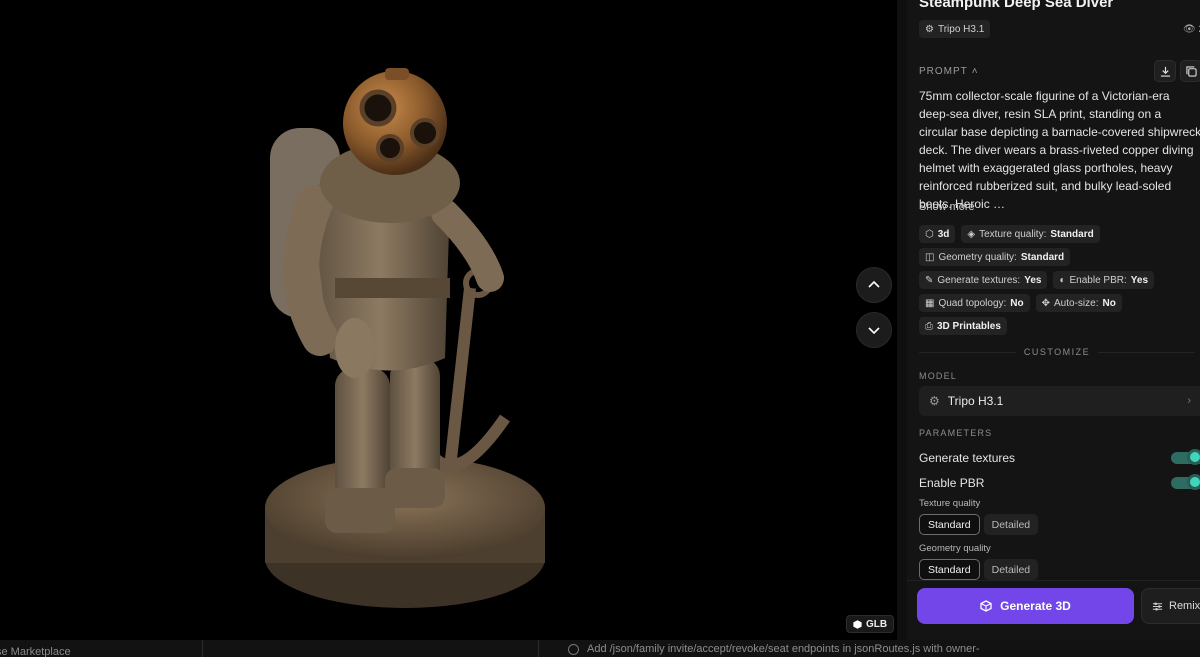  I want to click on texture-quality-label: Texture quality, so click(950, 503).